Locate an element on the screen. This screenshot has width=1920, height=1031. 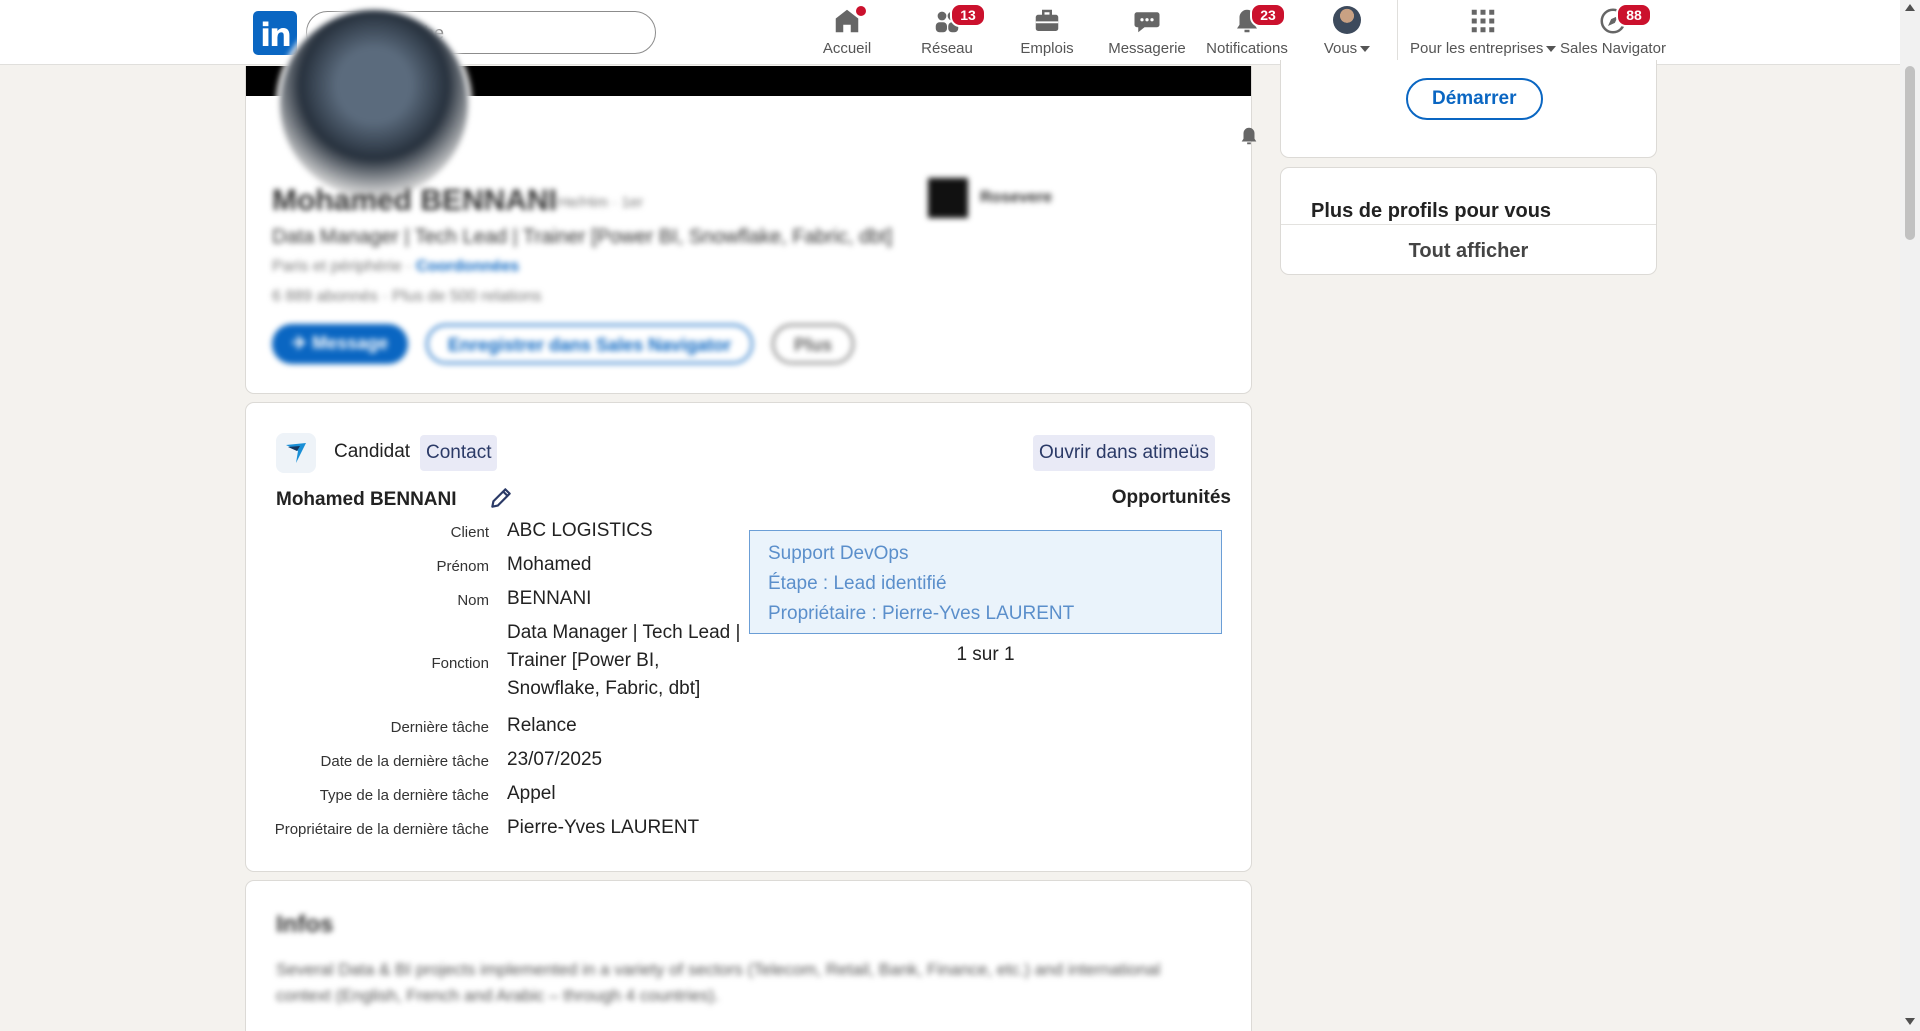
candidate-tag: Candidat is located at coordinates (372, 451).